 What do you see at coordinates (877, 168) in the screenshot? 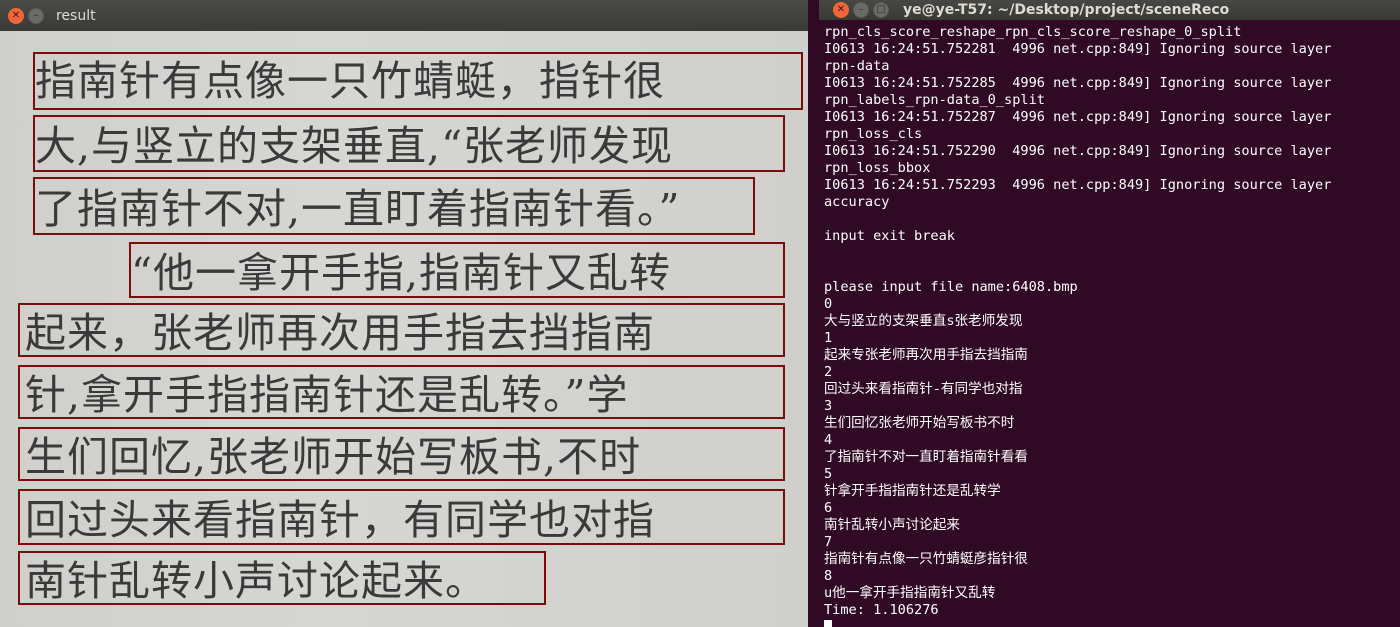
I see `terminal-line: rpn_loss_bbox` at bounding box center [877, 168].